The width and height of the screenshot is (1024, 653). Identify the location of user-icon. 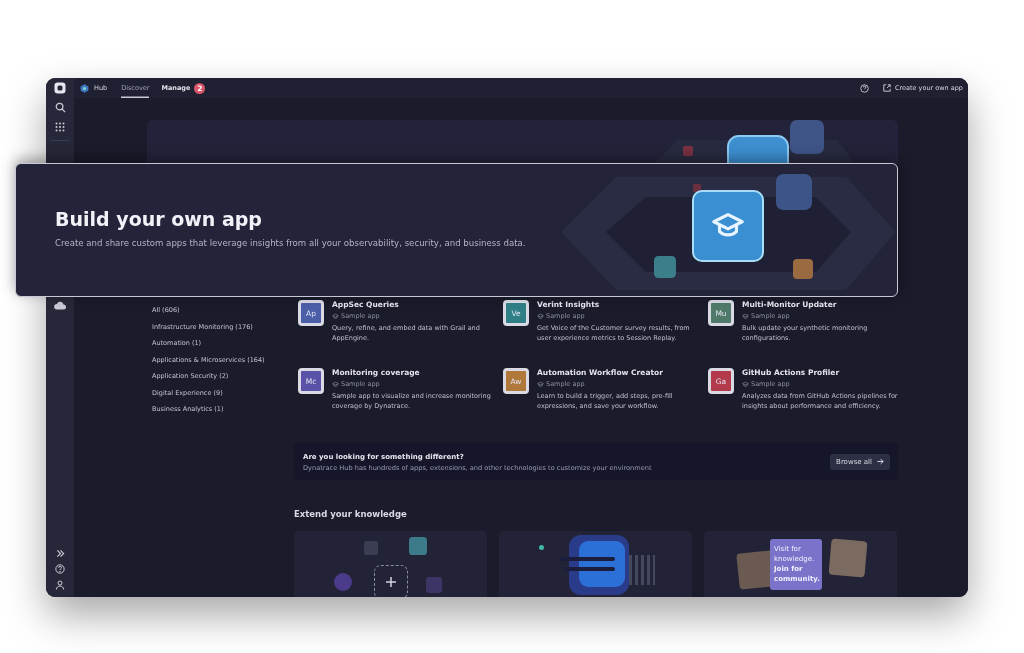
(60, 585).